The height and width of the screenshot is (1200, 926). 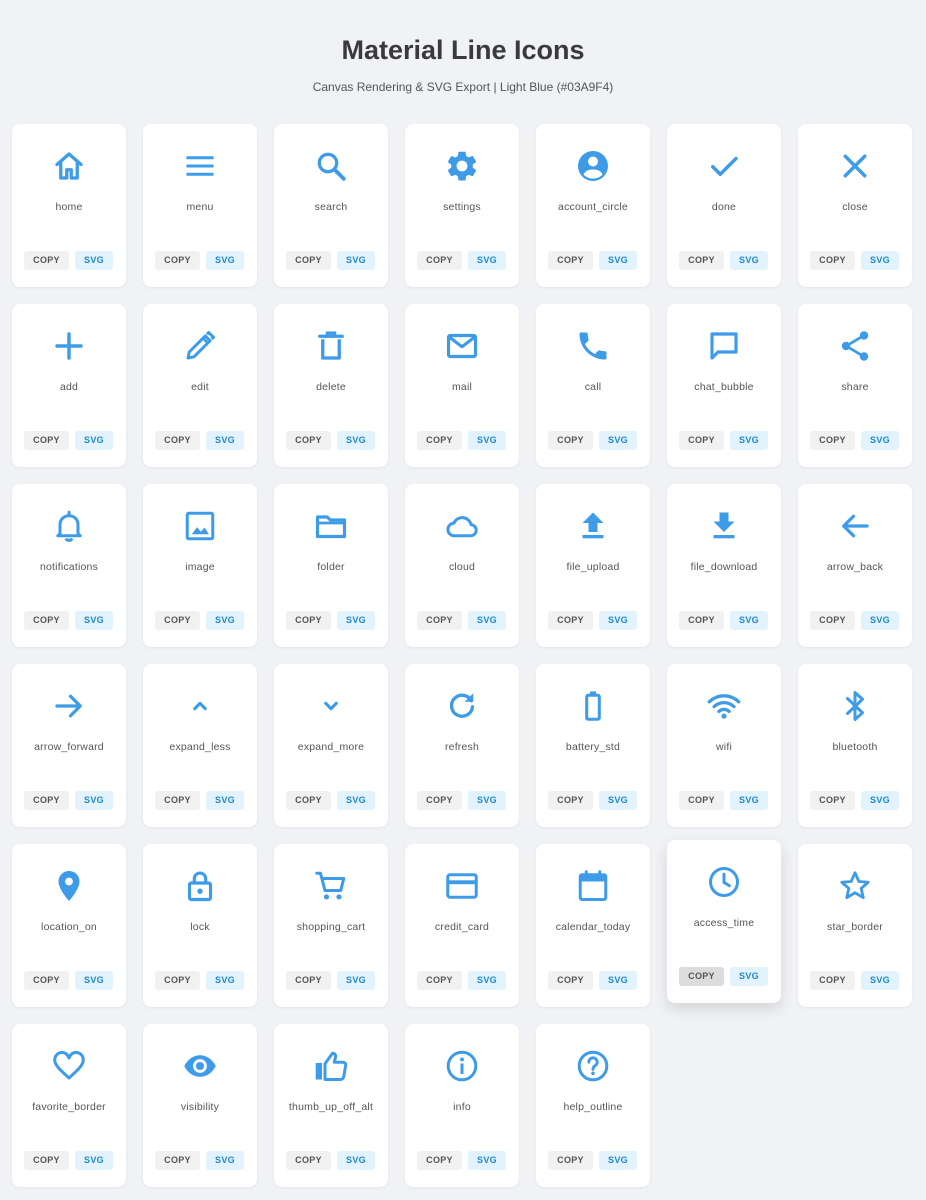 What do you see at coordinates (331, 565) in the screenshot?
I see `icon-card: folder COPY SVG` at bounding box center [331, 565].